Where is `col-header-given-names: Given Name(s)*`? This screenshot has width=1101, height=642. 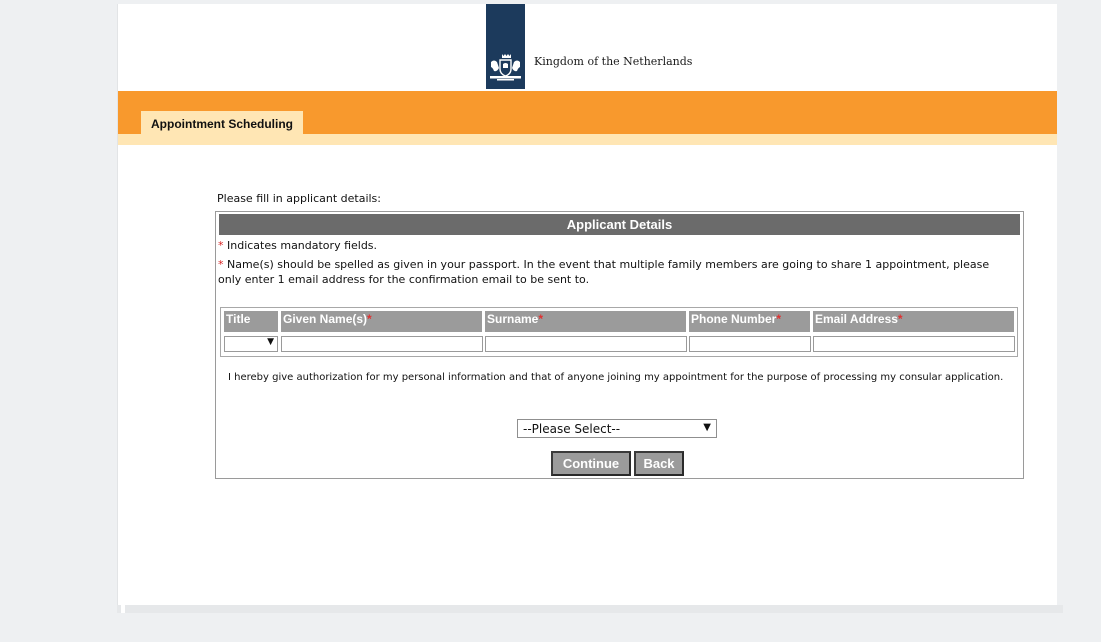
col-header-given-names: Given Name(s)* is located at coordinates (381, 321).